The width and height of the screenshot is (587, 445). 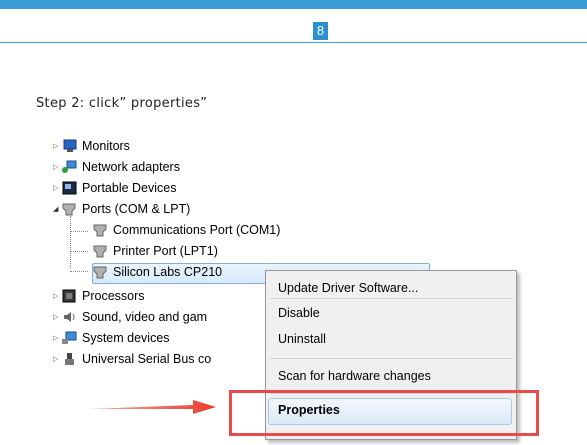 I want to click on pointer-arrow-icon, so click(x=152, y=407).